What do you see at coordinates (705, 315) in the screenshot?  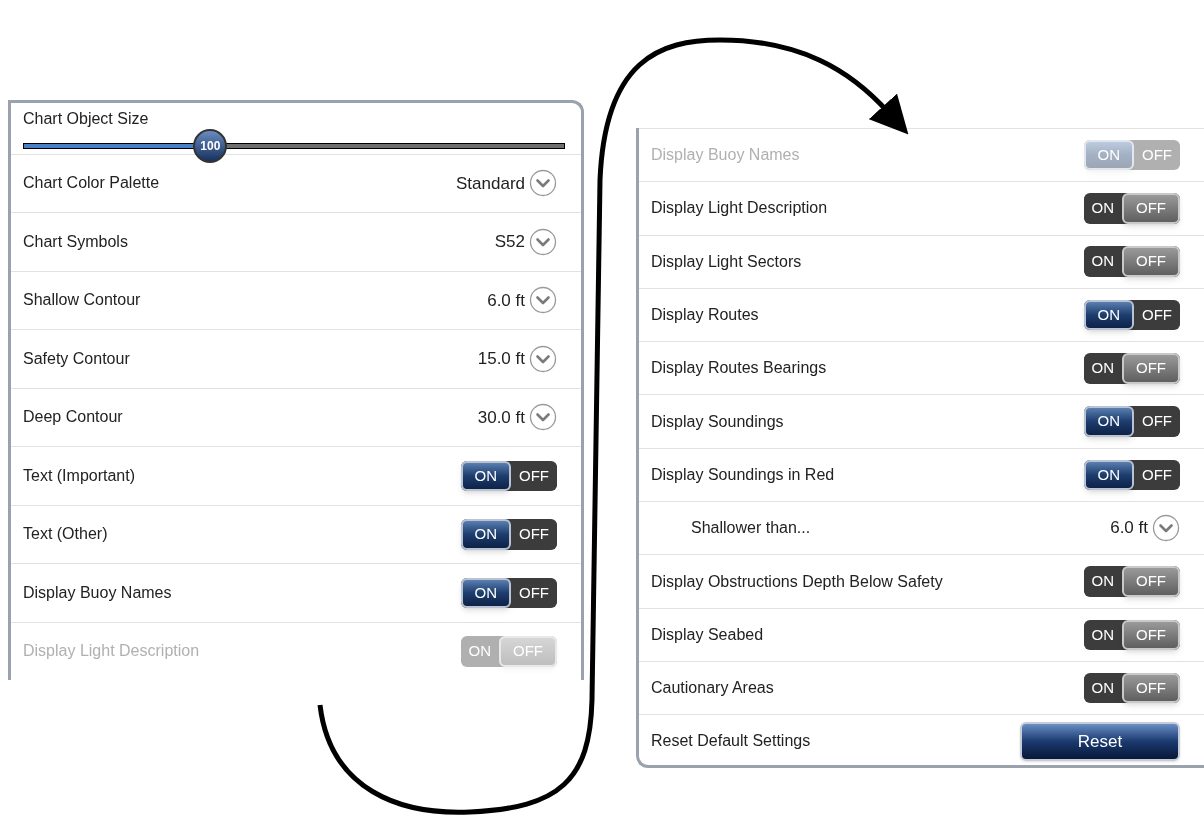 I see `setting-label: Display Routes` at bounding box center [705, 315].